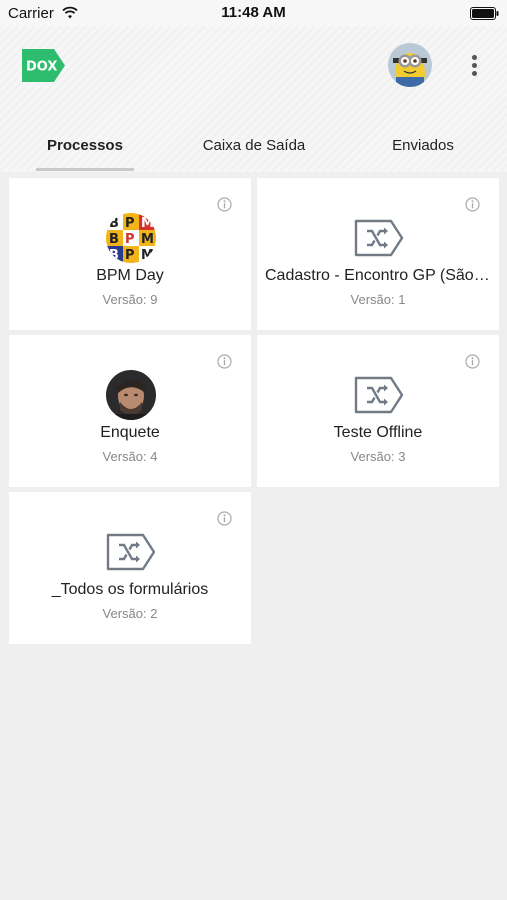 This screenshot has height=900, width=507. I want to click on battery-icon, so click(484, 13).